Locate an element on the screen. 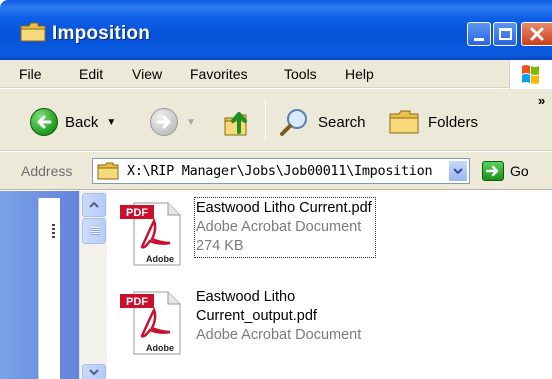 The image size is (552, 379). address-input: X:\RIP Manager\Jobs\Job00011\Imposition is located at coordinates (281, 171).